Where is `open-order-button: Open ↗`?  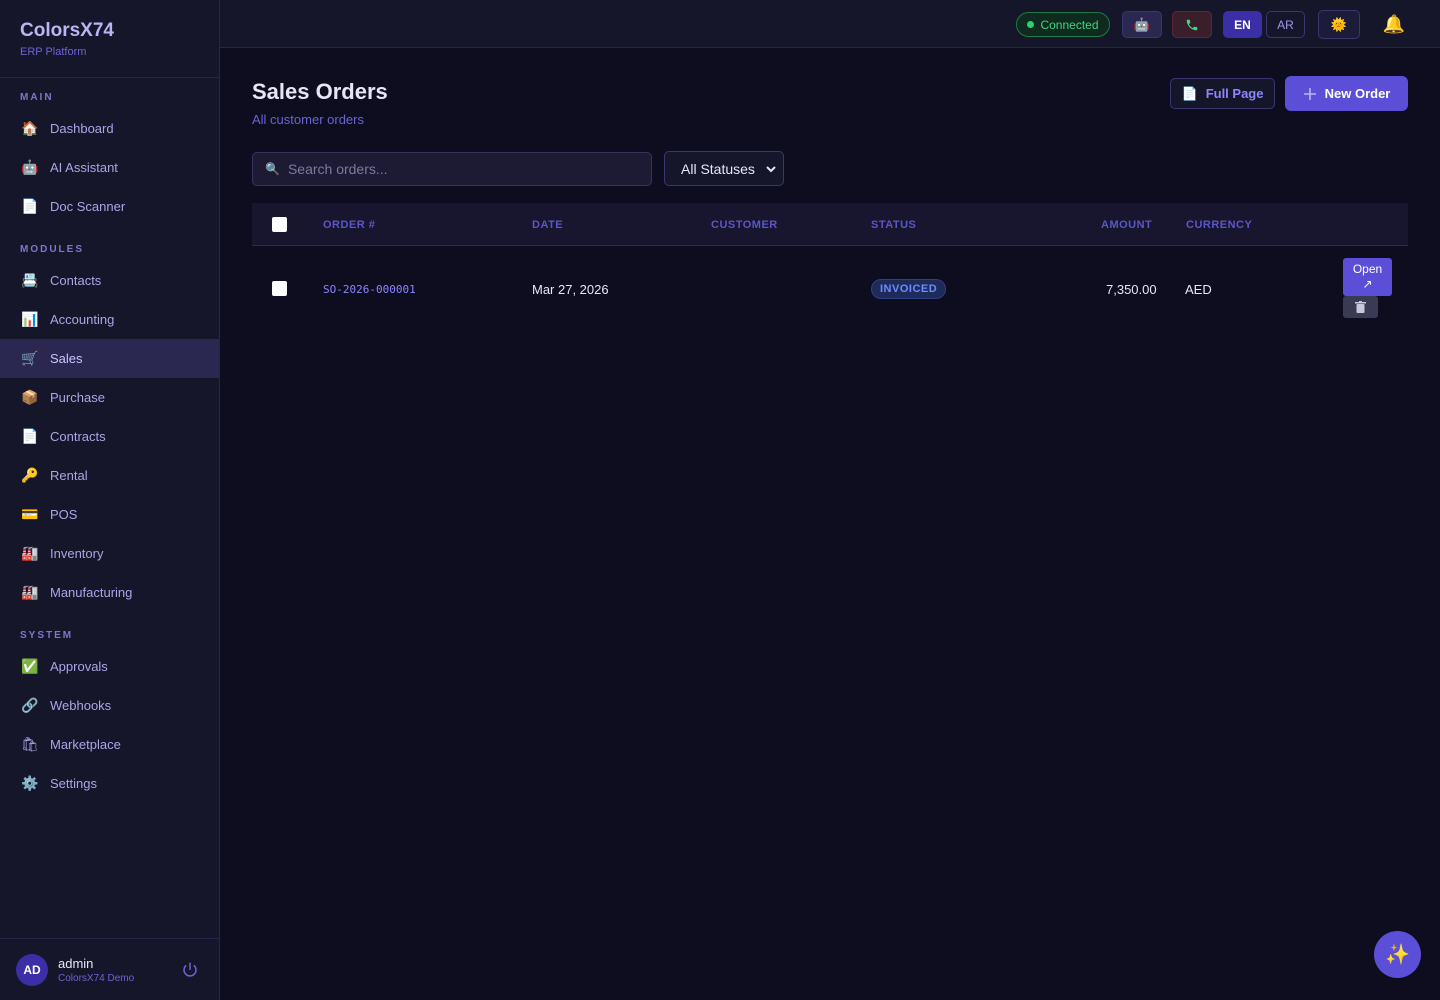
open-order-button: Open ↗ is located at coordinates (1367, 277).